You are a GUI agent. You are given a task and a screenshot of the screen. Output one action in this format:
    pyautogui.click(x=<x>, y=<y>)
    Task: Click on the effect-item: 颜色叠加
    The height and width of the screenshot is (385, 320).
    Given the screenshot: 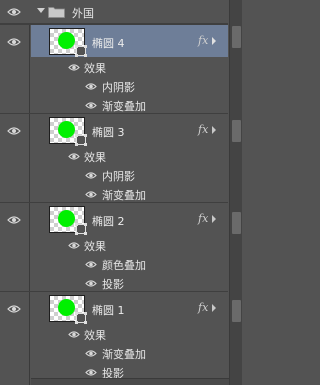 What is the action you would take?
    pyautogui.click(x=114, y=263)
    